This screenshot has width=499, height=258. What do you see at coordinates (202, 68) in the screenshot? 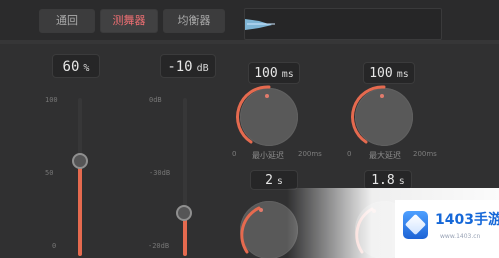
I see `gain-unit: dB` at bounding box center [202, 68].